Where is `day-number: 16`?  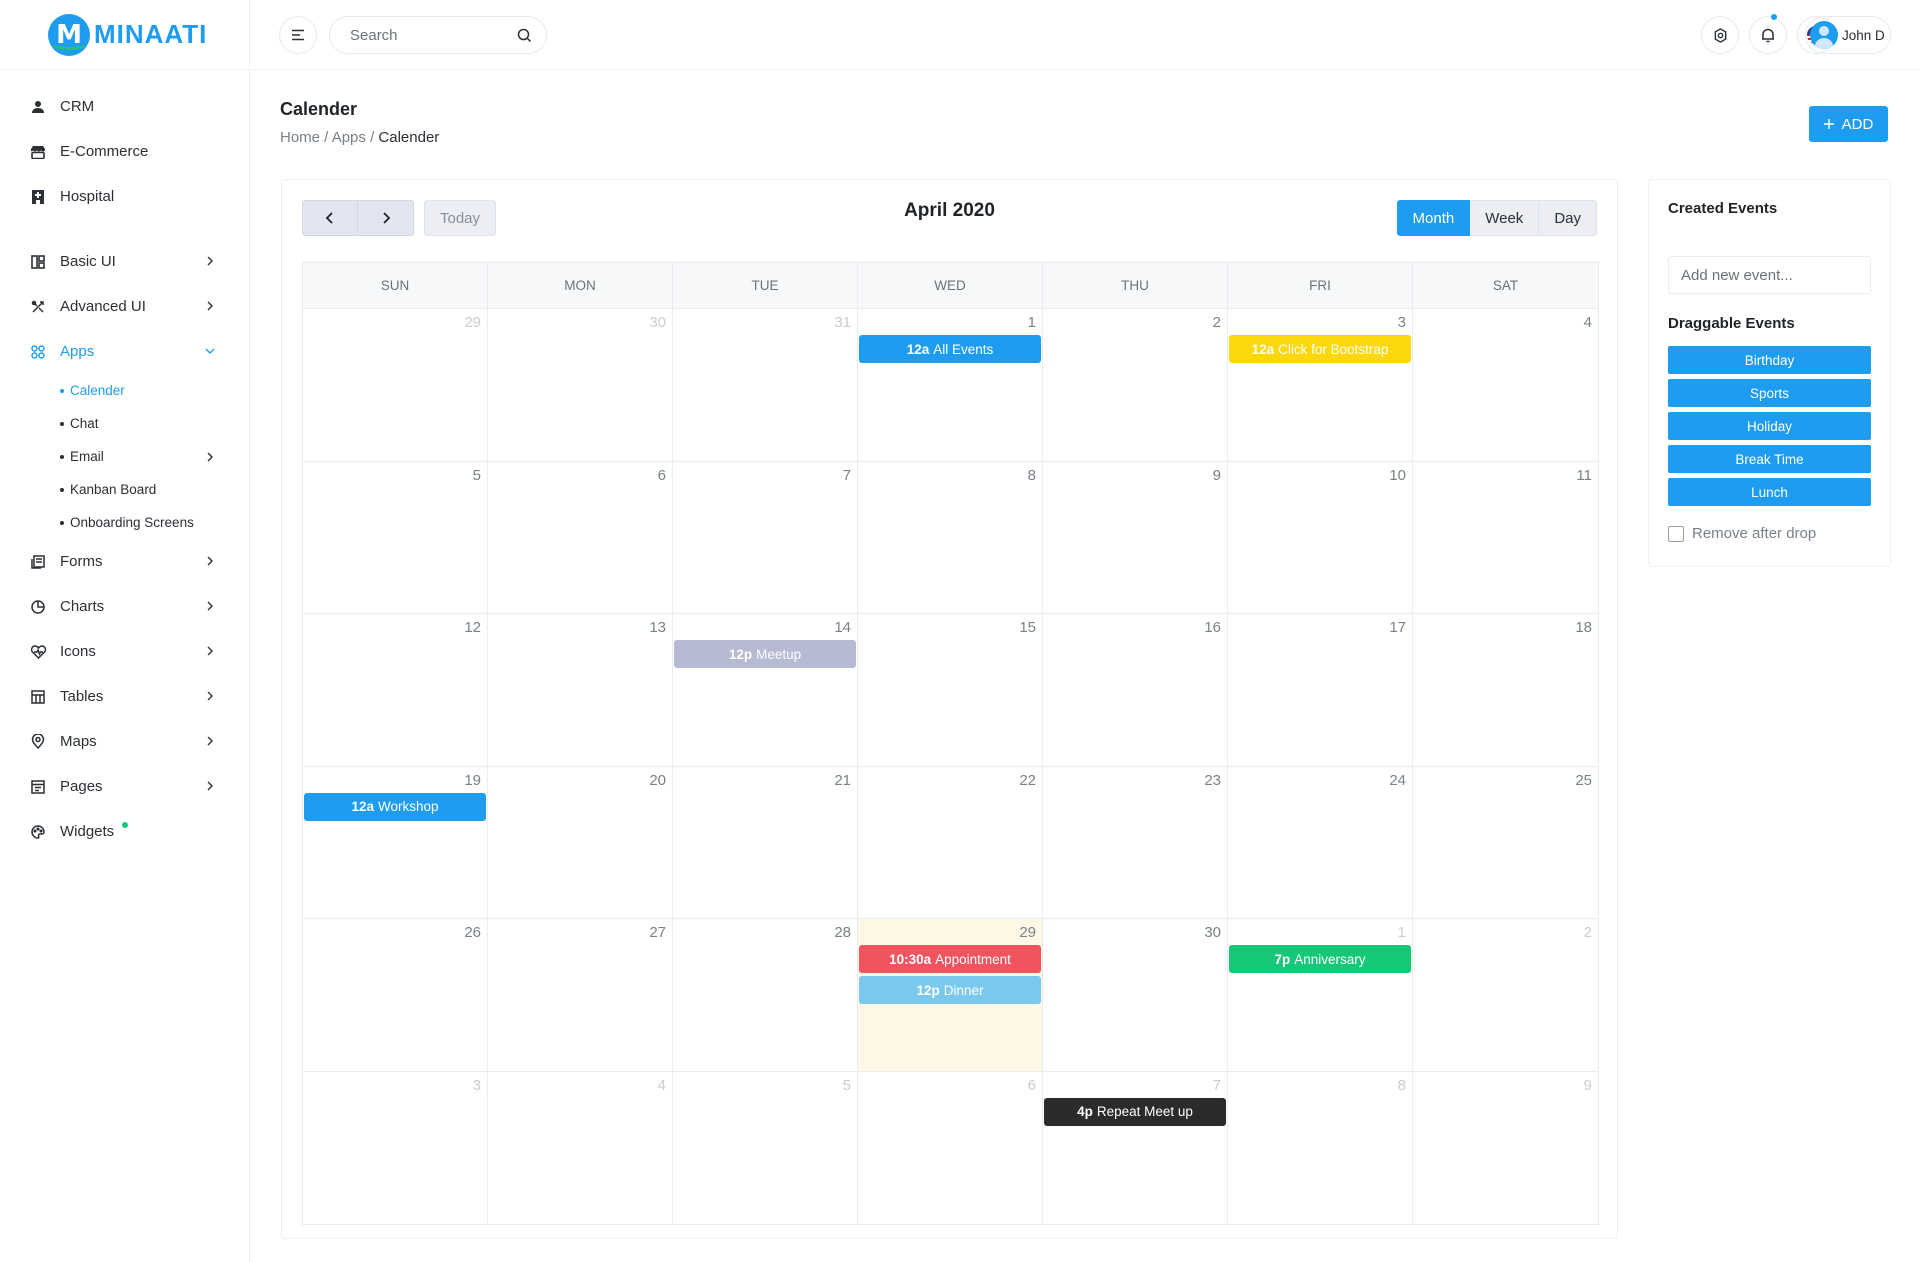
day-number: 16 is located at coordinates (1212, 627).